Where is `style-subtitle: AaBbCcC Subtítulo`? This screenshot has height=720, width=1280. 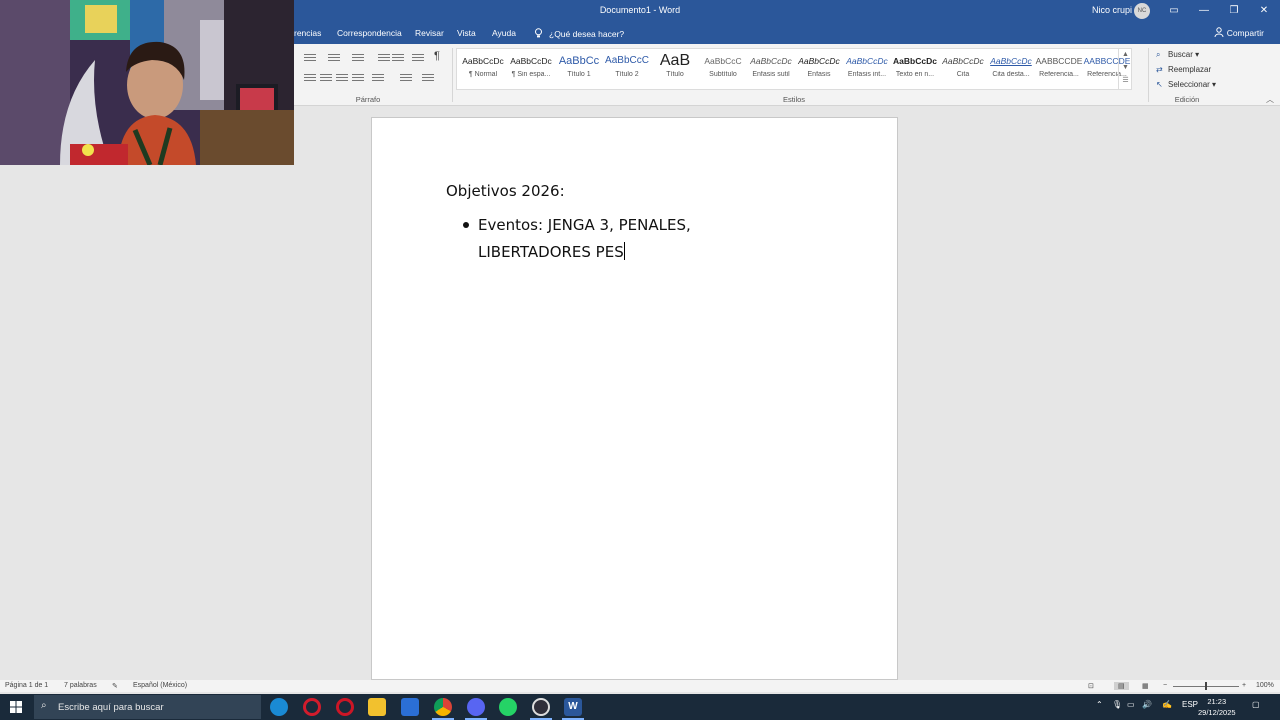
style-subtitle: AaBbCcC Subtítulo is located at coordinates (723, 70).